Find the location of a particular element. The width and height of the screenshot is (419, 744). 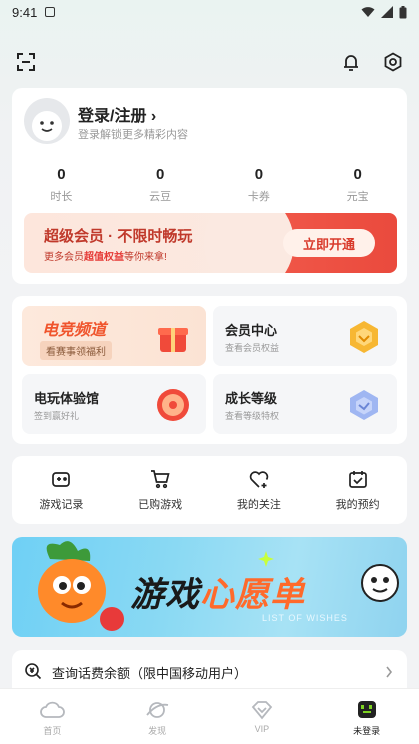

vip-banner: 超级会员 · 不限时畅玩 更多会员超值权益等你来拿! 立即开通 is located at coordinates (210, 243).